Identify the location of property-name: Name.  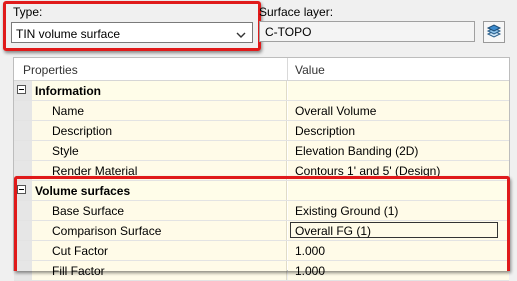
(68, 111).